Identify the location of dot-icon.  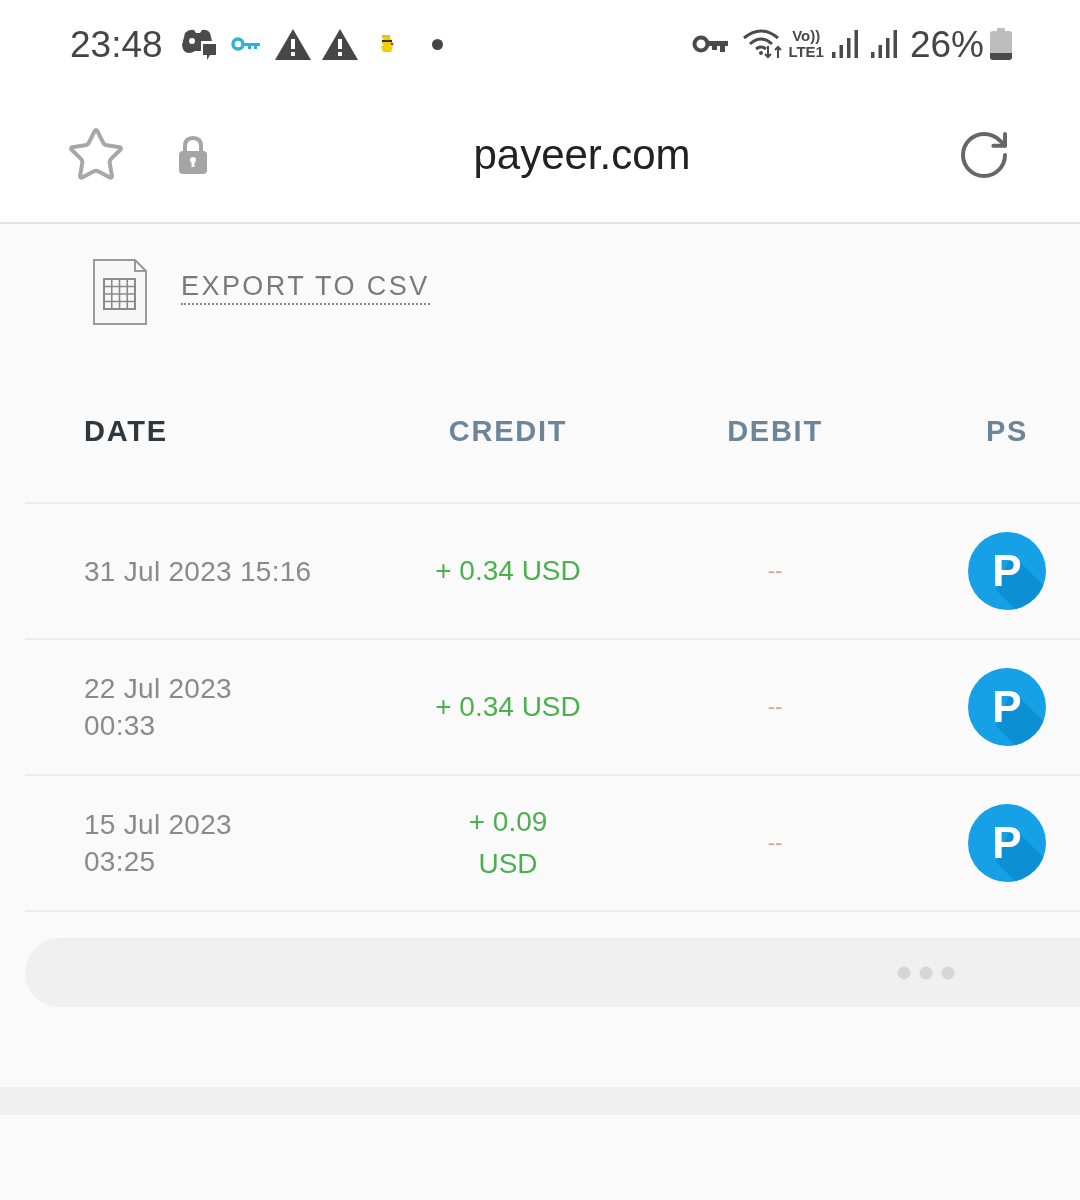
(437, 44).